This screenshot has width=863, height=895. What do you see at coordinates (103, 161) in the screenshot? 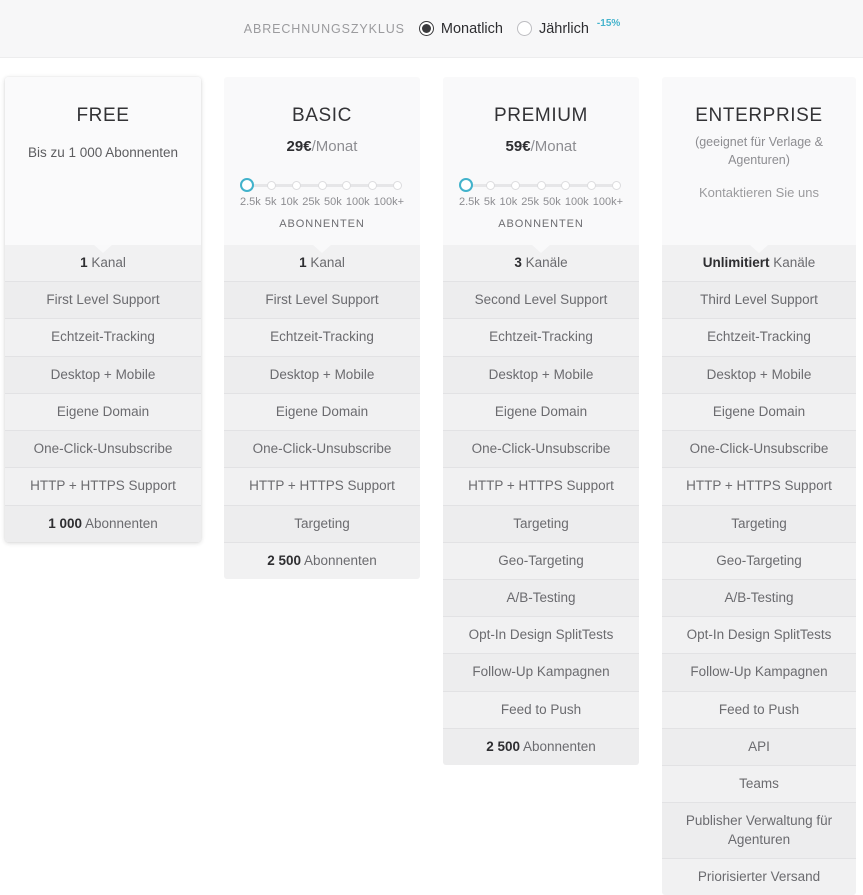
I see `plan-header-free: FREE Bis zu 1 000 Abonnenten` at bounding box center [103, 161].